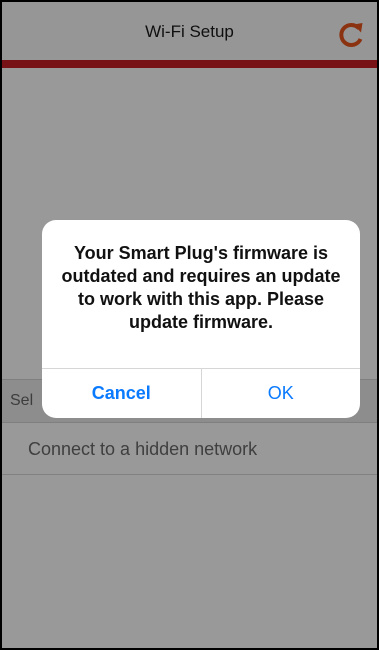 Image resolution: width=379 pixels, height=650 pixels. I want to click on alert-actions: Cancel OK, so click(201, 393).